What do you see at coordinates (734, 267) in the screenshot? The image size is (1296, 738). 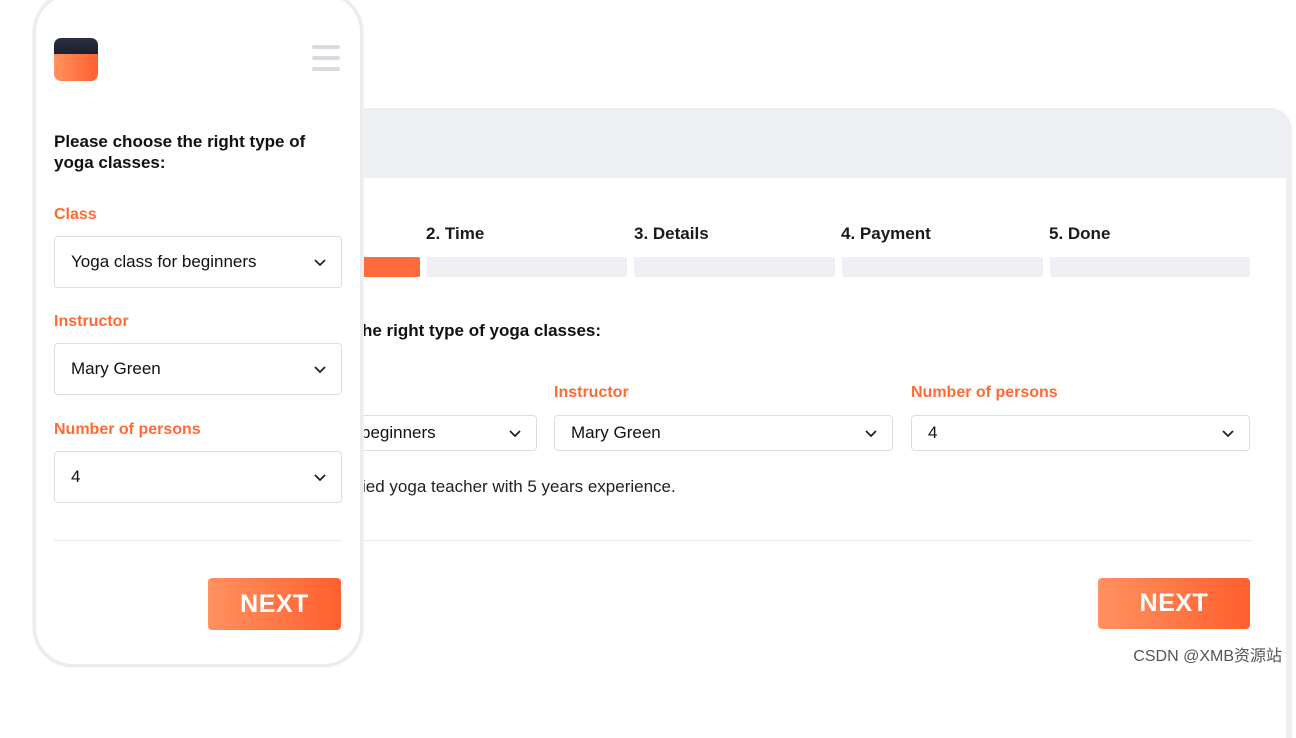 I see `progress-bar-details` at bounding box center [734, 267].